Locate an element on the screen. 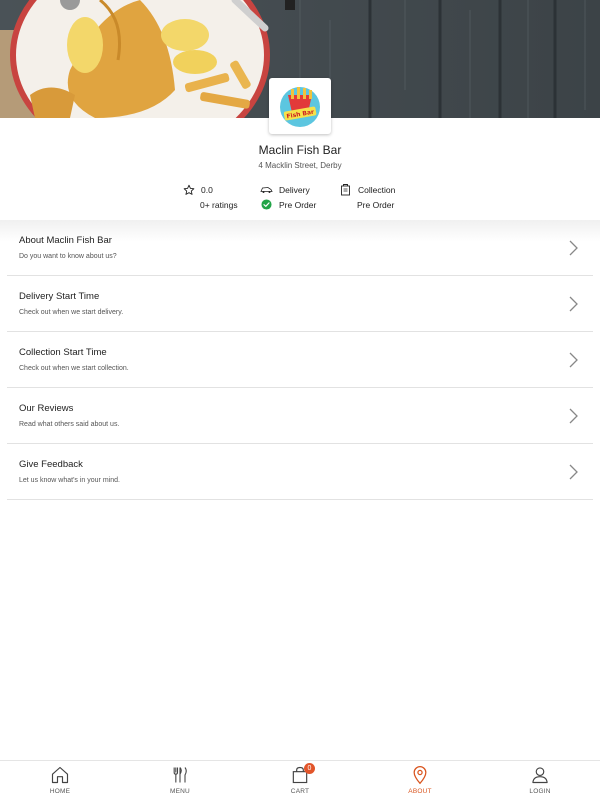 The height and width of the screenshot is (800, 600). nav-menu: MENU is located at coordinates (180, 780).